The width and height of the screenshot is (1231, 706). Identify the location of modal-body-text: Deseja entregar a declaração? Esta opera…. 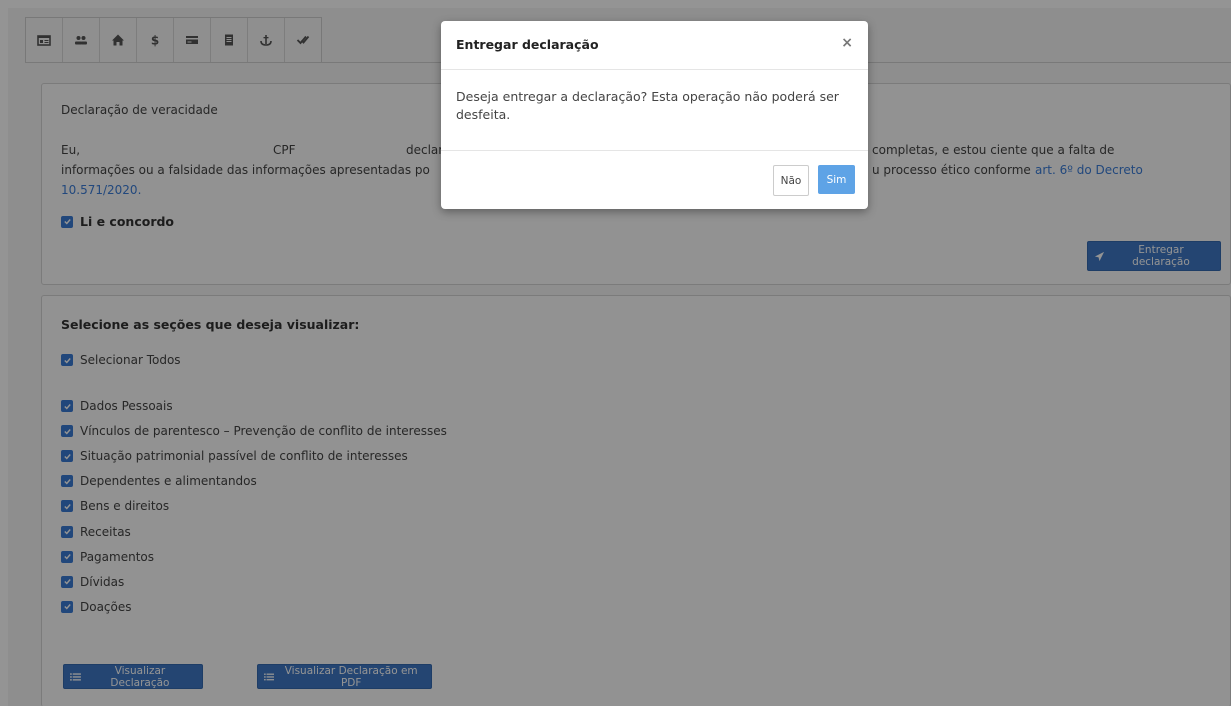
(647, 105).